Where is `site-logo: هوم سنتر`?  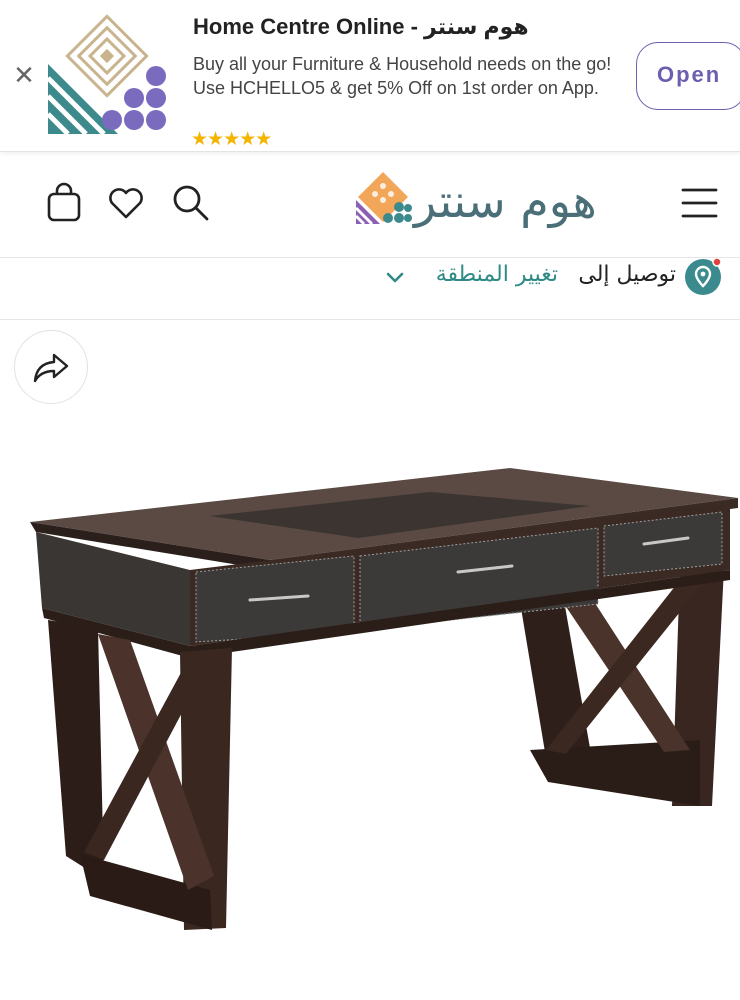
site-logo: هوم سنتر is located at coordinates (499, 205).